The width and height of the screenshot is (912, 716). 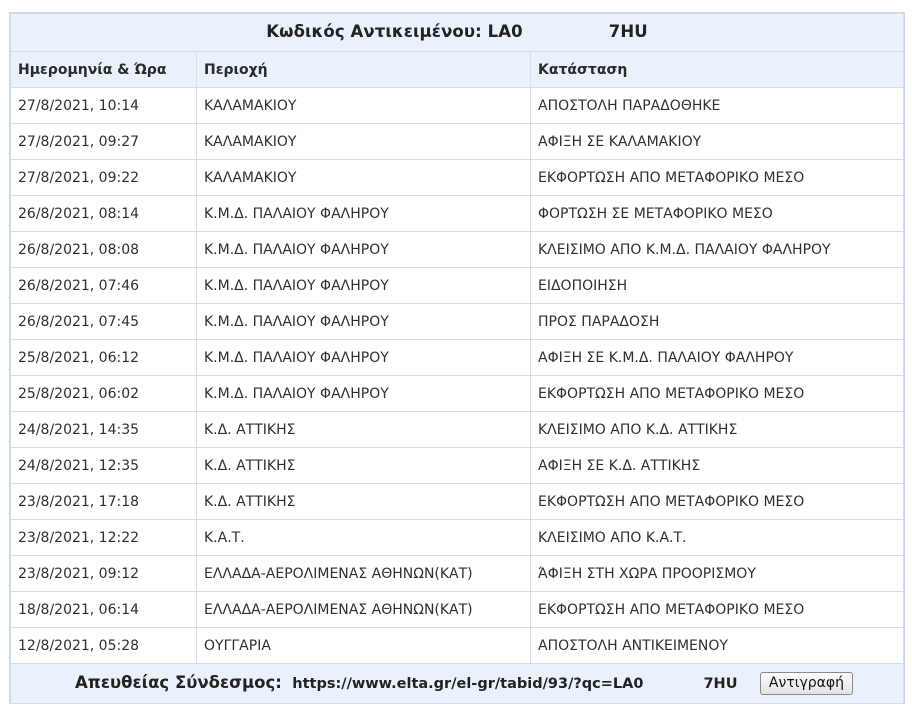 I want to click on cell-area: Κ.Α.Τ., so click(x=363, y=537).